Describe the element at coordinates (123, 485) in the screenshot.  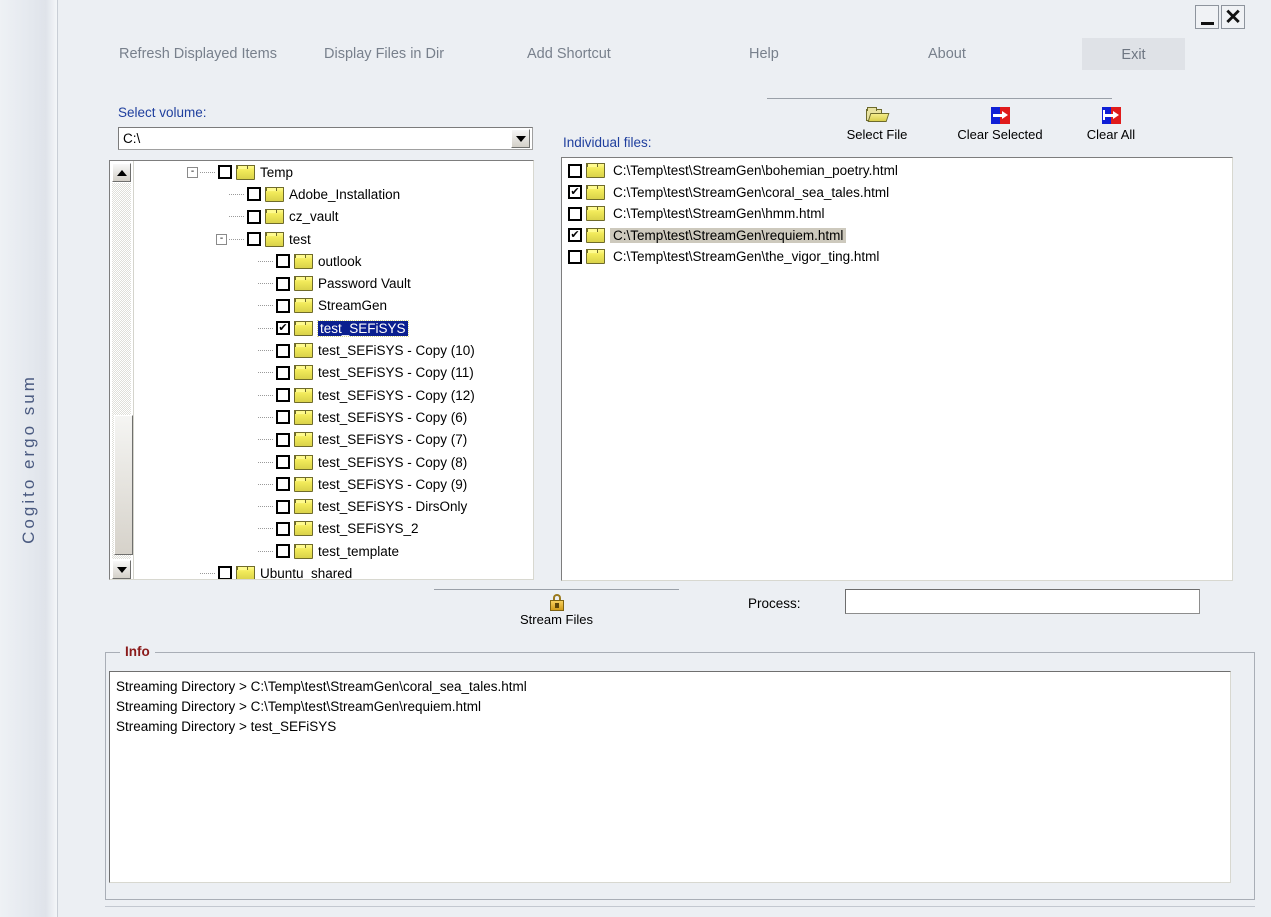
I see `scrollbar-thumb` at that location.